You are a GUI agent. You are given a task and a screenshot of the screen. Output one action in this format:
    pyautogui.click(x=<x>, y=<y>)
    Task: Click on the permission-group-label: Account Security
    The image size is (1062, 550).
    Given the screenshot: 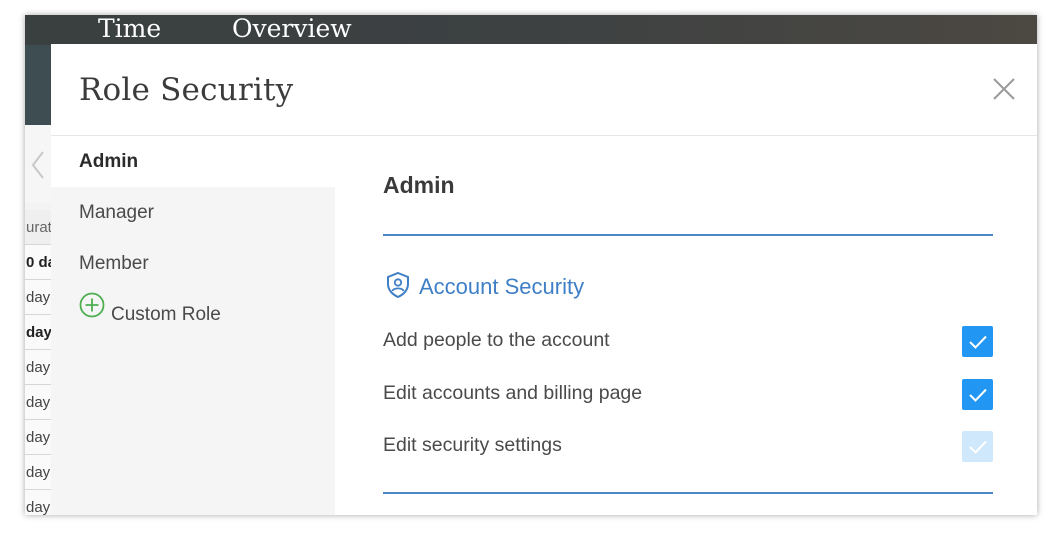 What is the action you would take?
    pyautogui.click(x=502, y=286)
    